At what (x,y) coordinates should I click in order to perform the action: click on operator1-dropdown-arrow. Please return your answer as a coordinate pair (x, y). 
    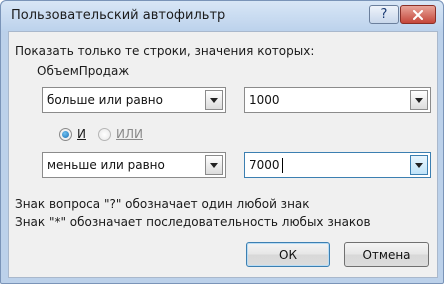
    Looking at the image, I should click on (214, 100).